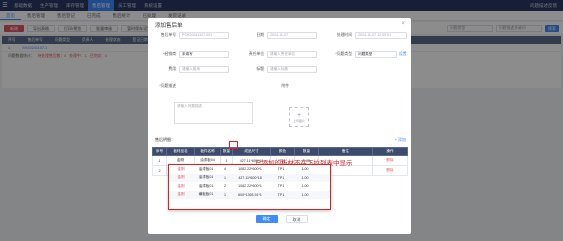  I want to click on dropdown-item: 金刚 油漆板01 4 1082.22*600*1 TP1 1.00, so click(249, 169).